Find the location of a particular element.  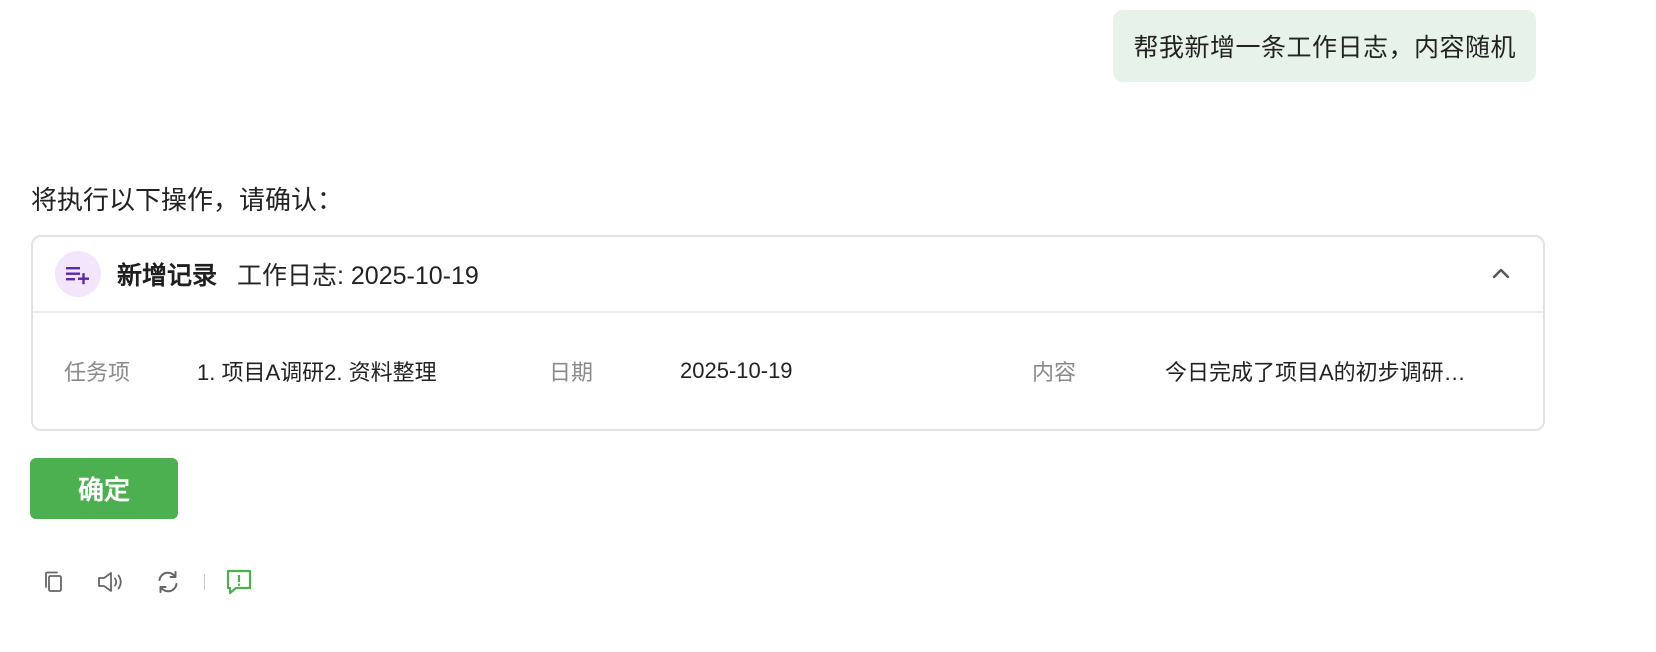

field-value-date: 2025-10-19 is located at coordinates (736, 370).